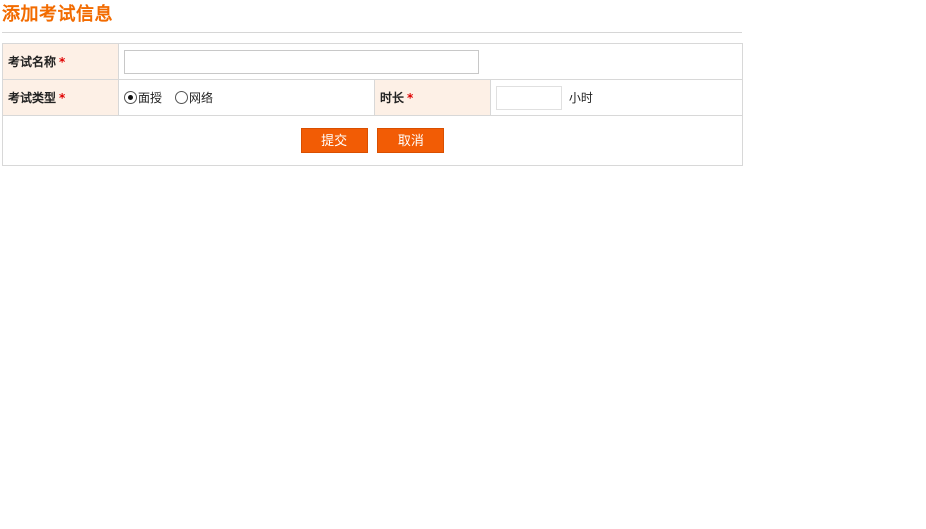 This screenshot has width=926, height=529. Describe the element at coordinates (246, 97) in the screenshot. I see `exam-type-options-cell: 面授 网络` at that location.